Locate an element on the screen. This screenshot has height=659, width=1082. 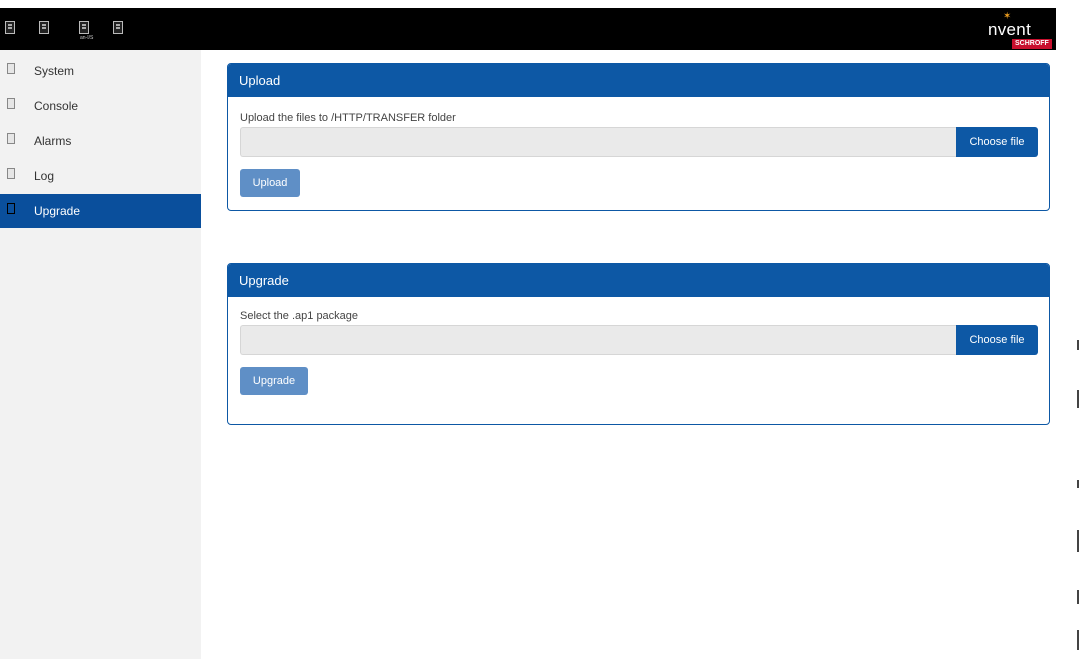
scrollbar is located at coordinates (1078, 354).